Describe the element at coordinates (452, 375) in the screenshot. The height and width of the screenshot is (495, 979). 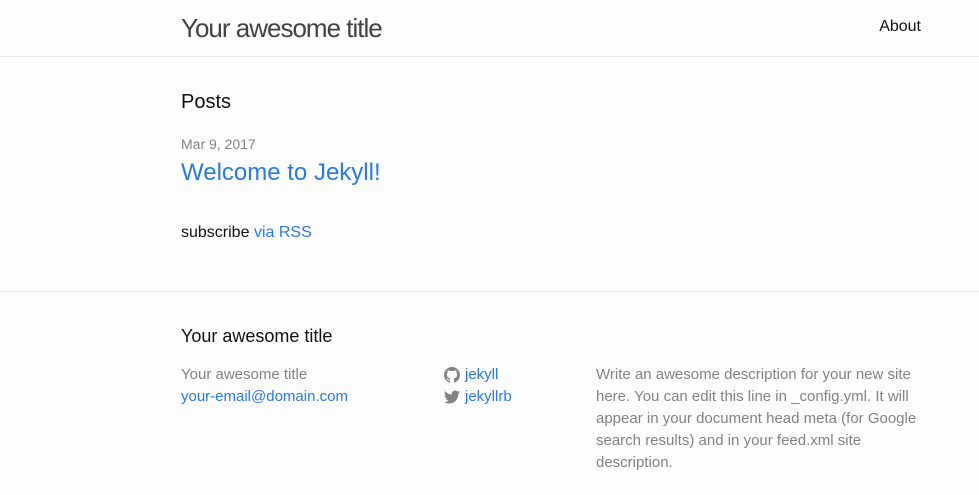
I see `github-icon` at that location.